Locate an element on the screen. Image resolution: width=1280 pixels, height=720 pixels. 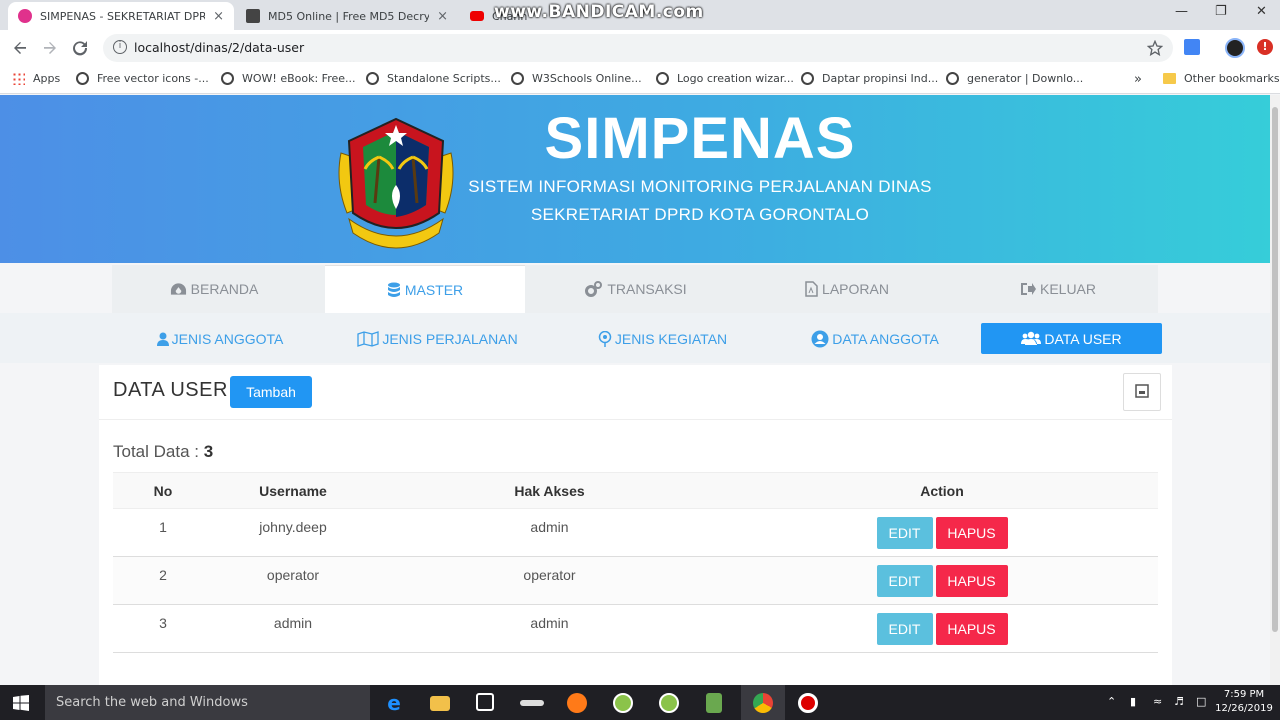
page-scrollbar is located at coordinates (1275, 390).